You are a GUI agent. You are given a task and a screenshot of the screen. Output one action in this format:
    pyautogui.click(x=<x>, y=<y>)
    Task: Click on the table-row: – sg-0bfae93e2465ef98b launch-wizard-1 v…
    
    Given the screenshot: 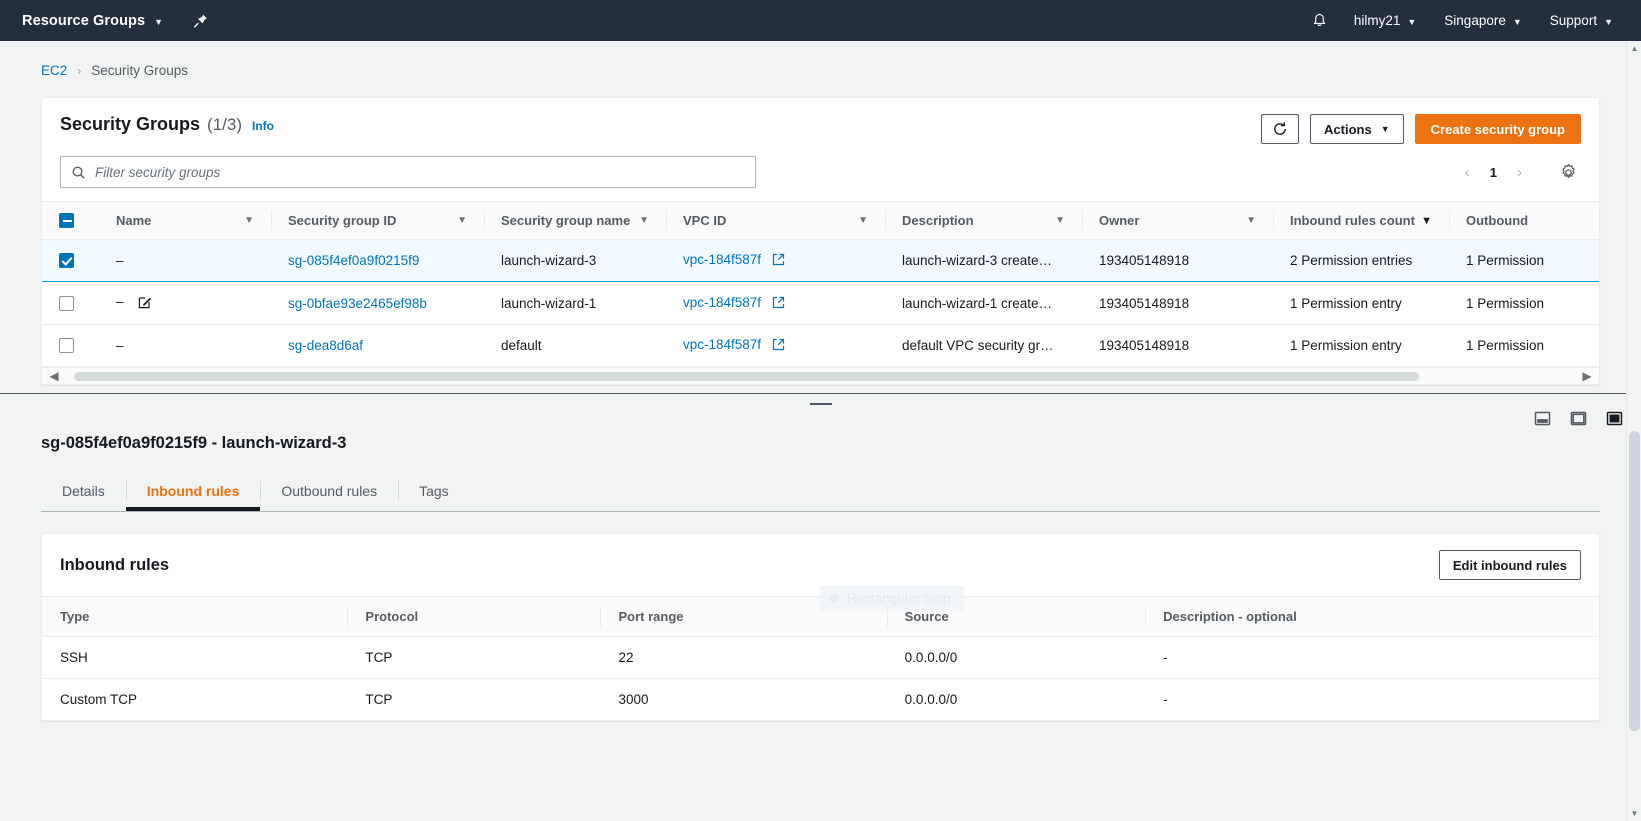 What is the action you would take?
    pyautogui.click(x=820, y=303)
    